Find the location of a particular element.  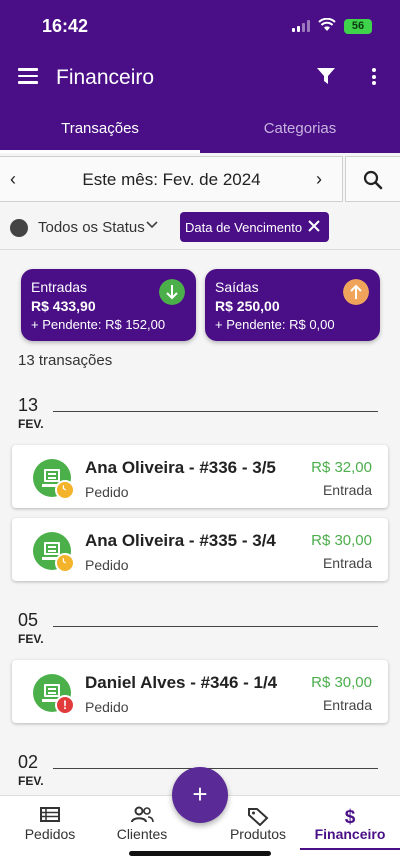

app-bar: Financeiro is located at coordinates (200, 78).